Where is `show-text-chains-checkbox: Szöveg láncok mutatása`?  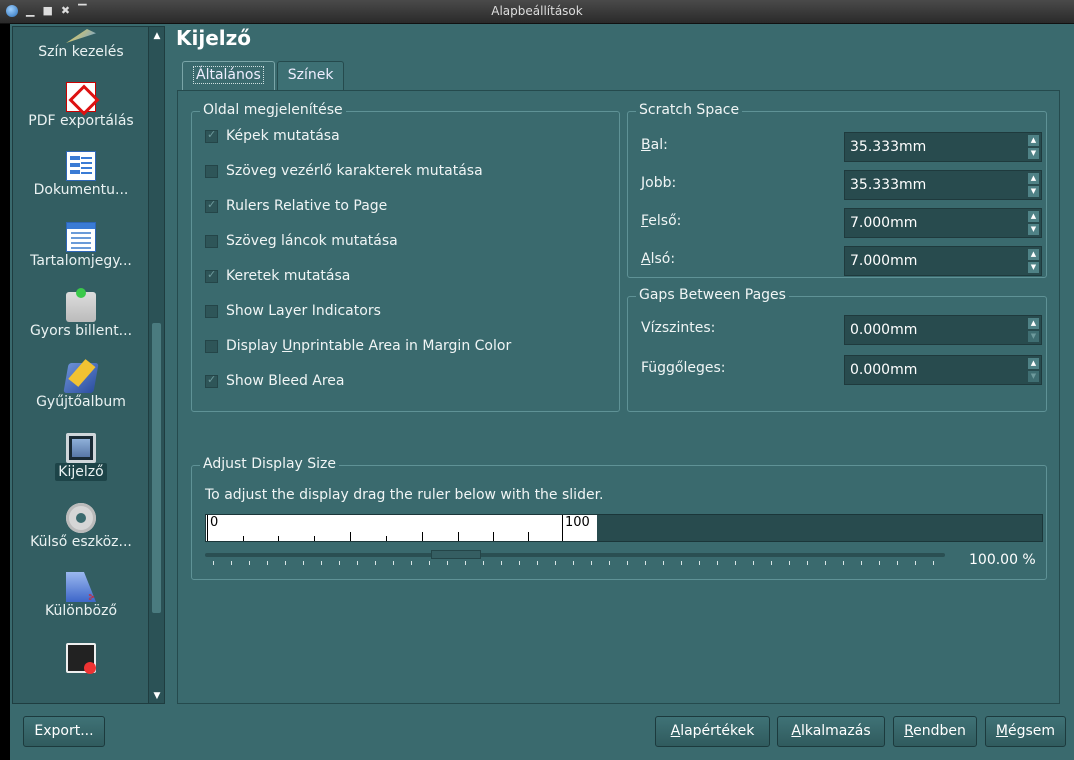 show-text-chains-checkbox: Szöveg láncok mutatása is located at coordinates (301, 241).